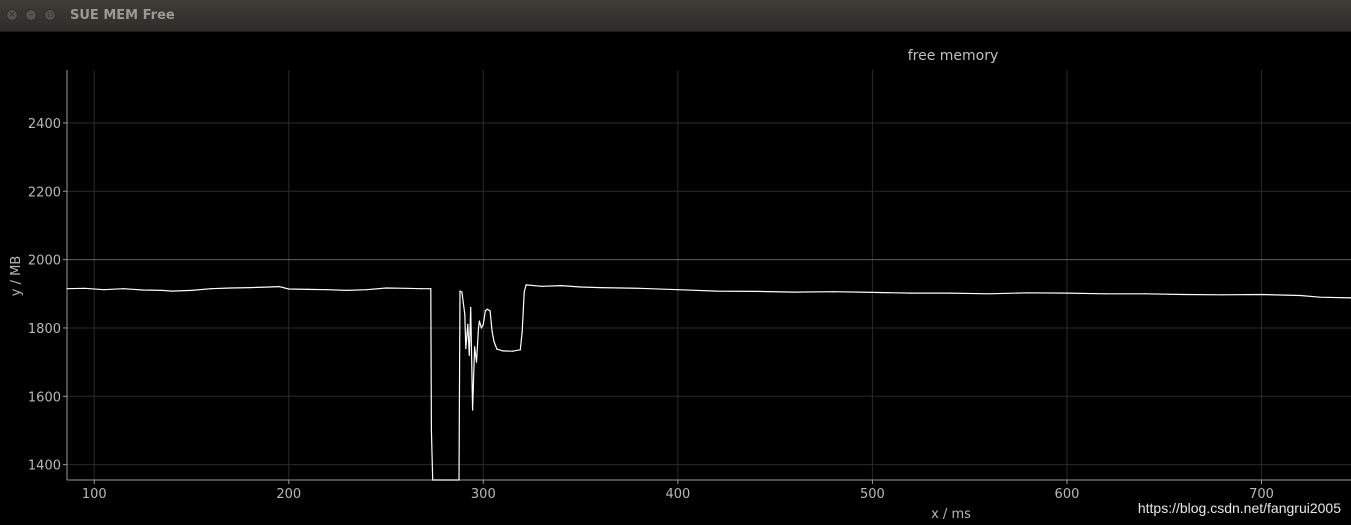 Image resolution: width=1351 pixels, height=525 pixels. I want to click on x-tick-label: 400, so click(677, 494).